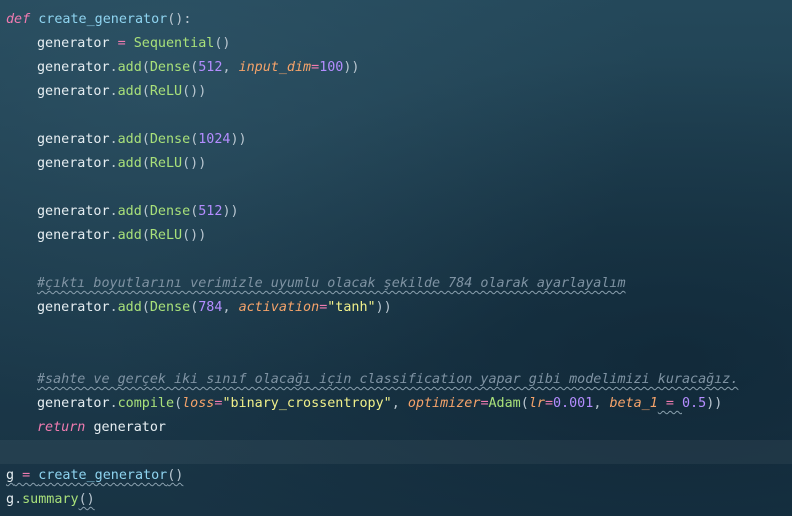  Describe the element at coordinates (18, 19) in the screenshot. I see `keyword-def: def` at that location.